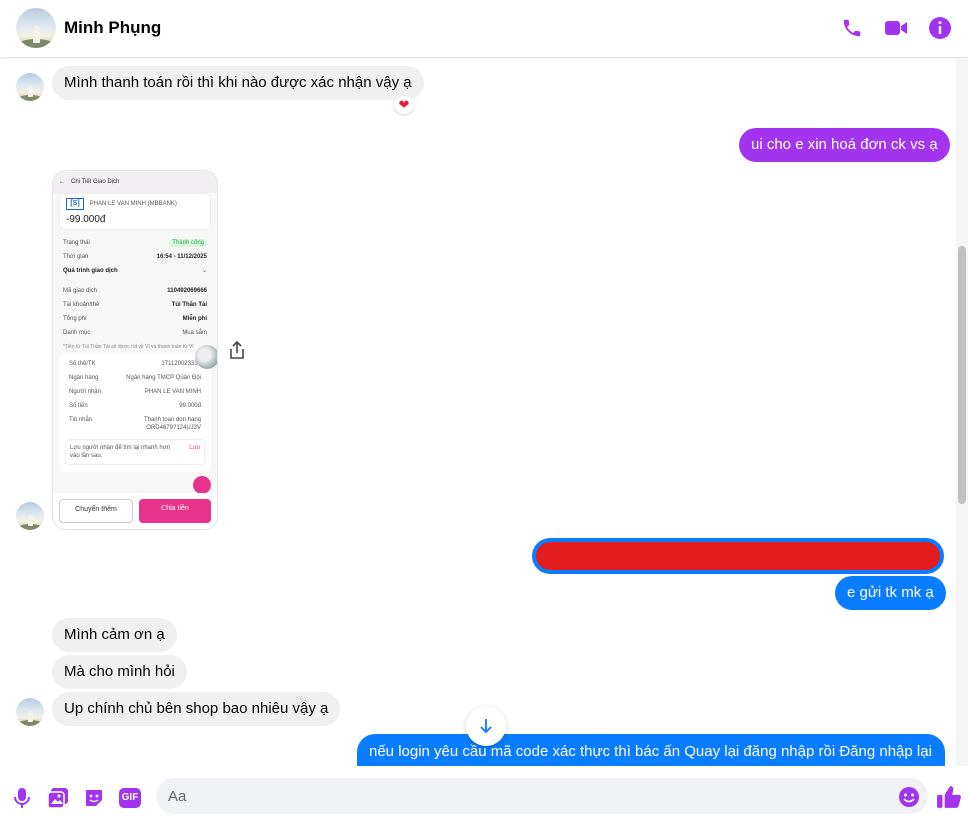 The image size is (968, 830). I want to click on message-bubble: e gửi tk mk ạ, so click(890, 593).